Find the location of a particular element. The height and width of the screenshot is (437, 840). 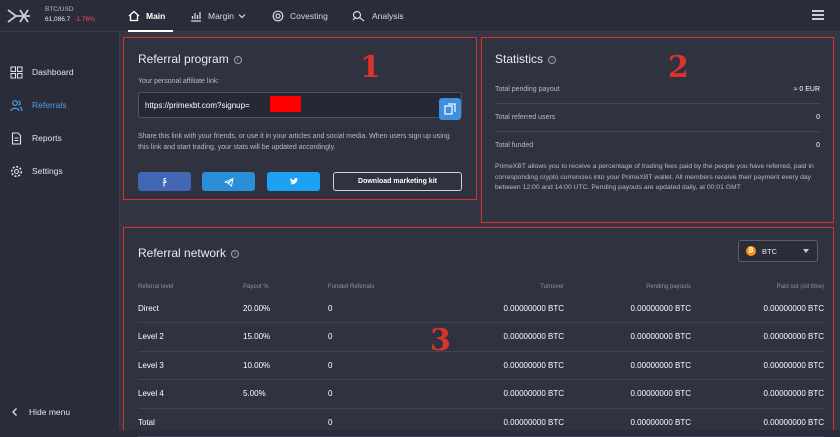

users-icon is located at coordinates (16, 105).